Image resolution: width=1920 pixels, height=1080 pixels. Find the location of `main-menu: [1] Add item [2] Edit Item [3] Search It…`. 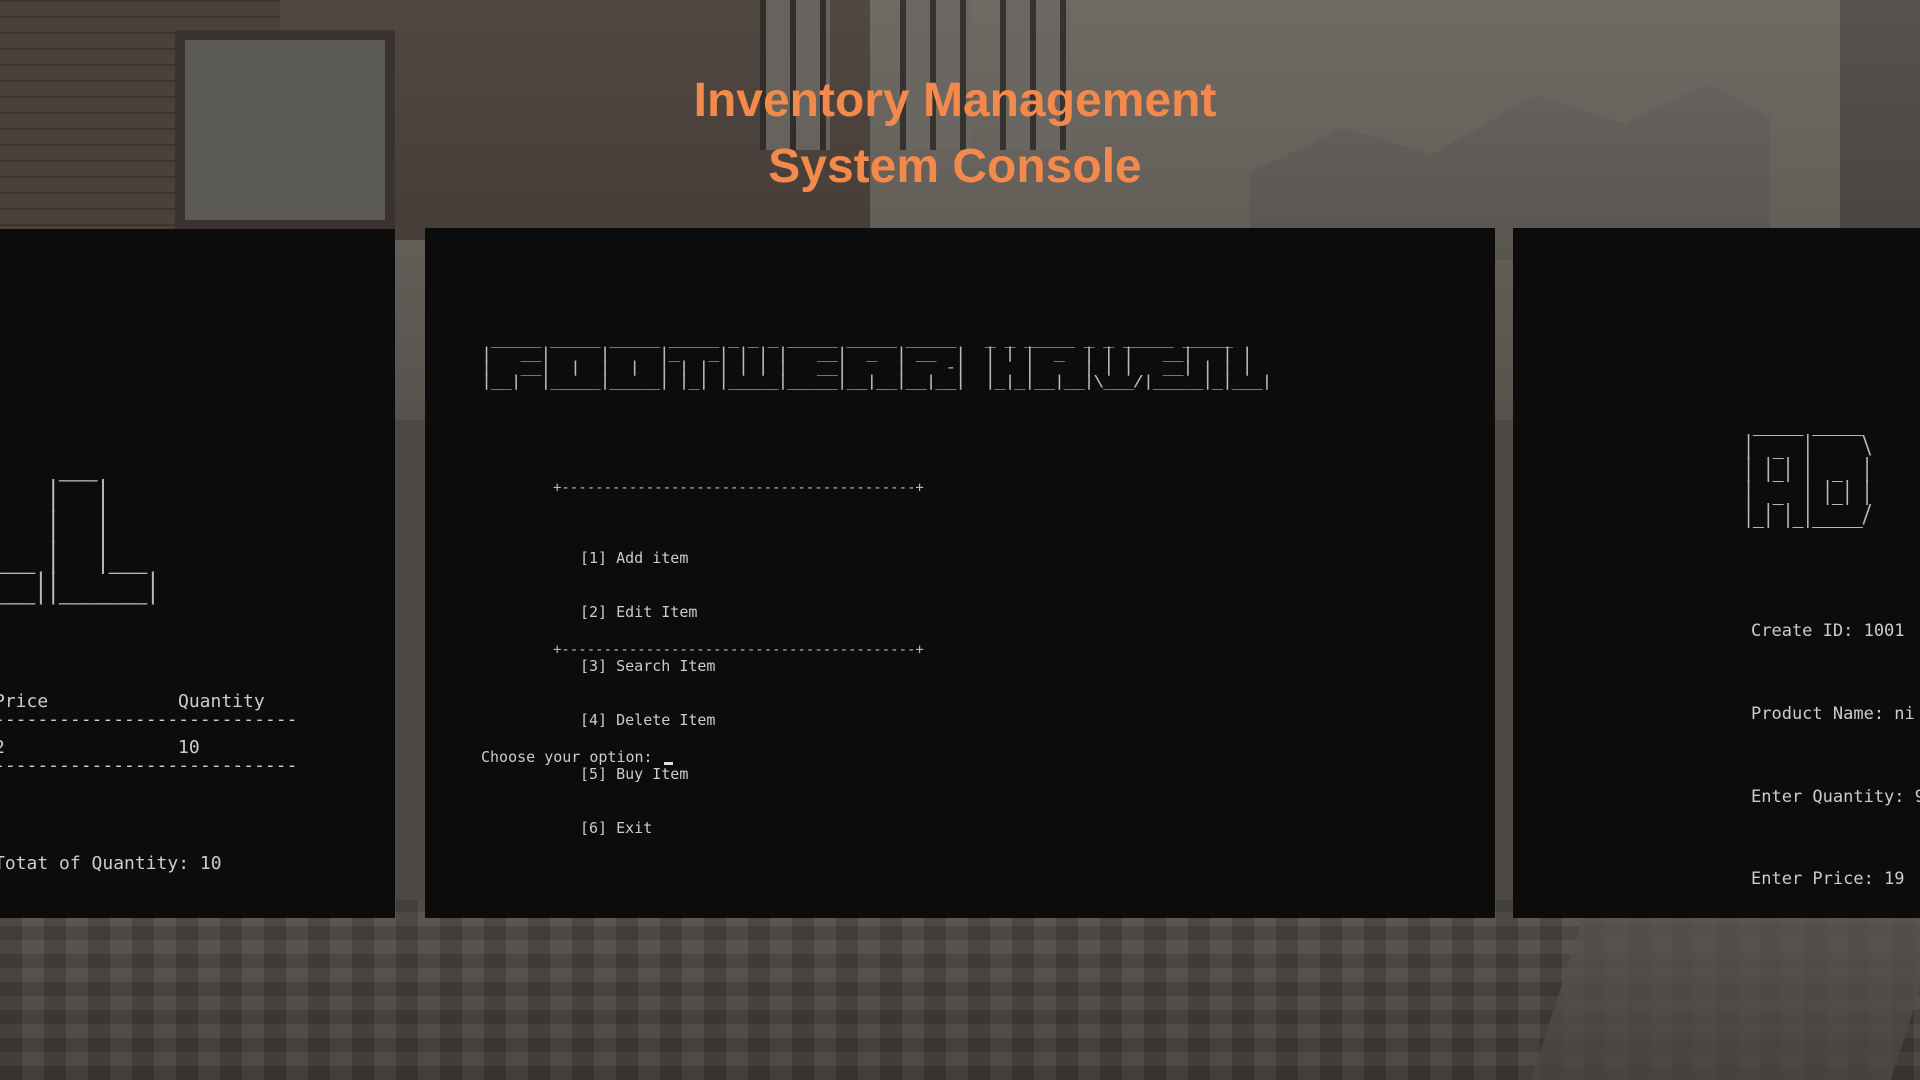

main-menu: [1] Add item [2] Edit Item [3] Search It… is located at coordinates (647, 693).